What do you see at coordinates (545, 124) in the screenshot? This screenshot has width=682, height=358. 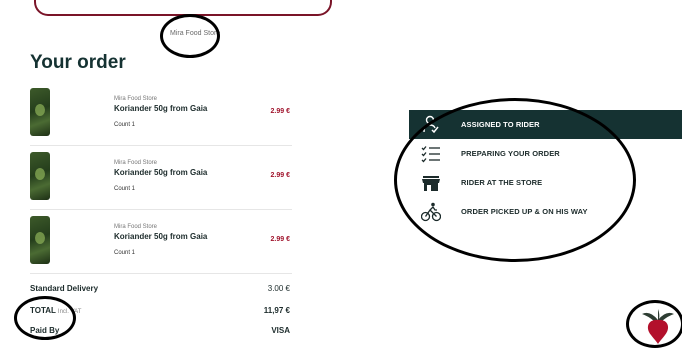 I see `status-step-assigned: ASSIGNED TO RIDER` at bounding box center [545, 124].